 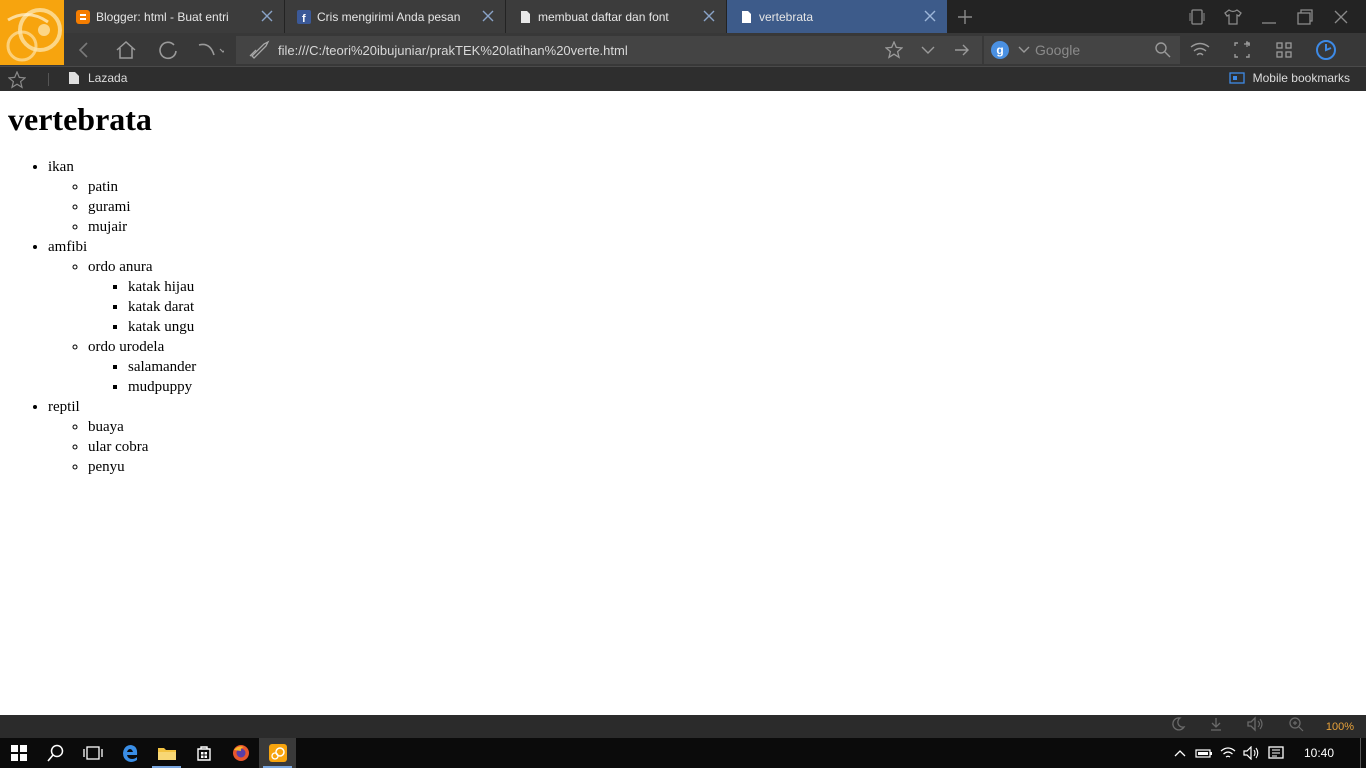 I want to click on taskbar-clock: 10:40, so click(x=1319, y=753).